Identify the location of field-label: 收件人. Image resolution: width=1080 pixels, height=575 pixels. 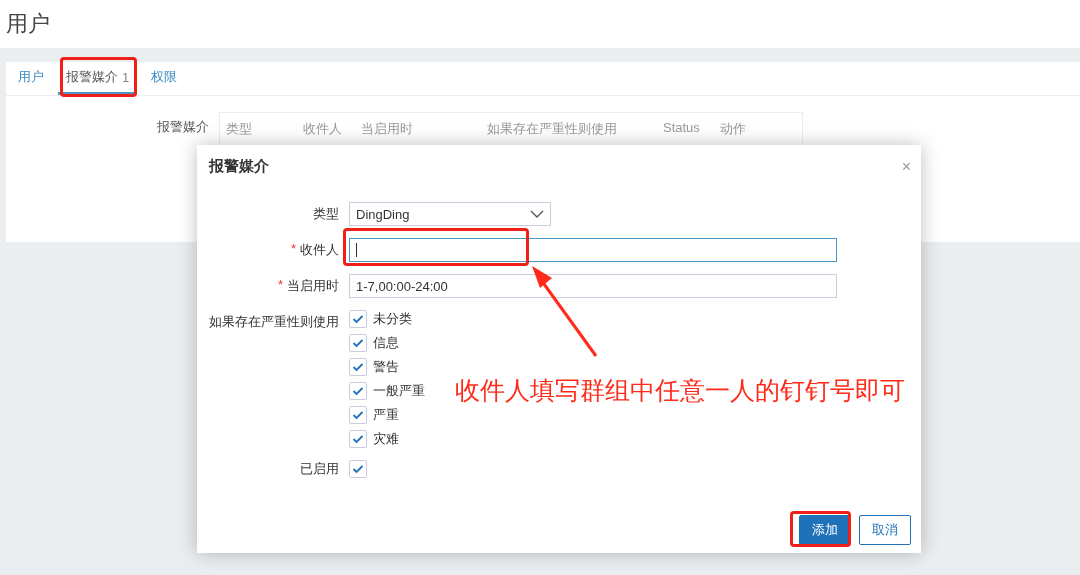
(319, 250).